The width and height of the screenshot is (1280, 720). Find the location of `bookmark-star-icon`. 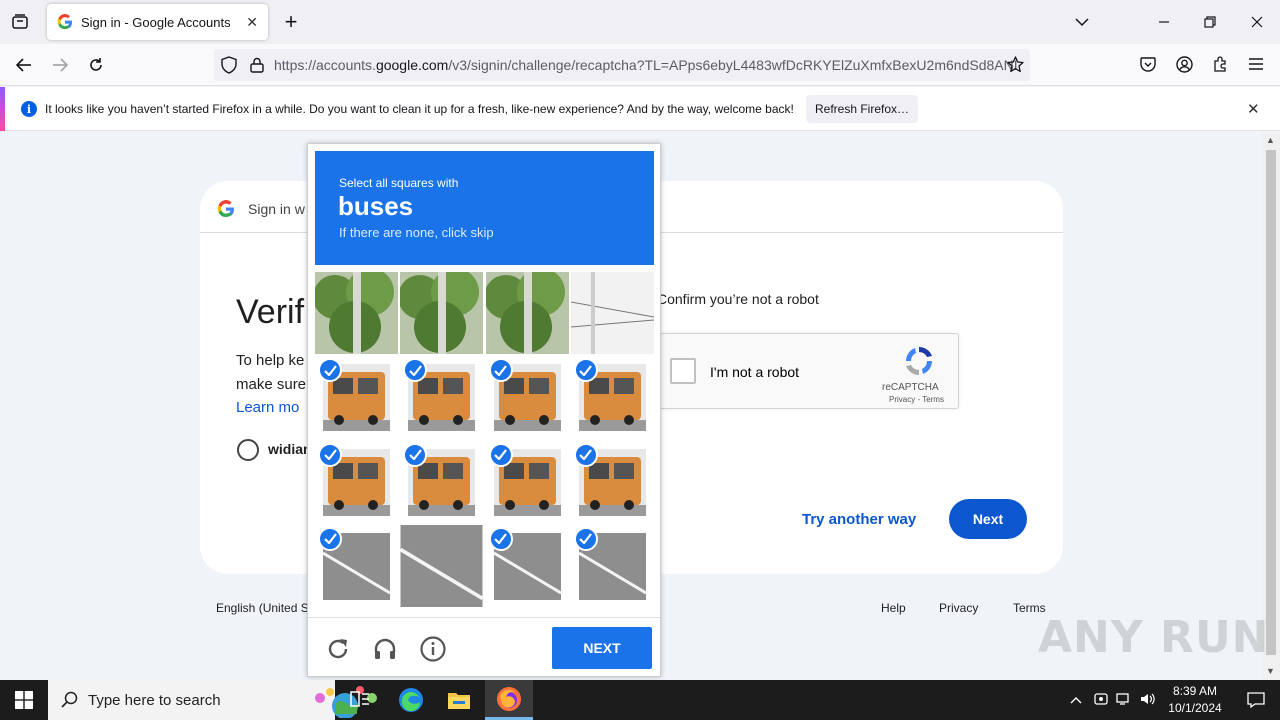

bookmark-star-icon is located at coordinates (1015, 64).